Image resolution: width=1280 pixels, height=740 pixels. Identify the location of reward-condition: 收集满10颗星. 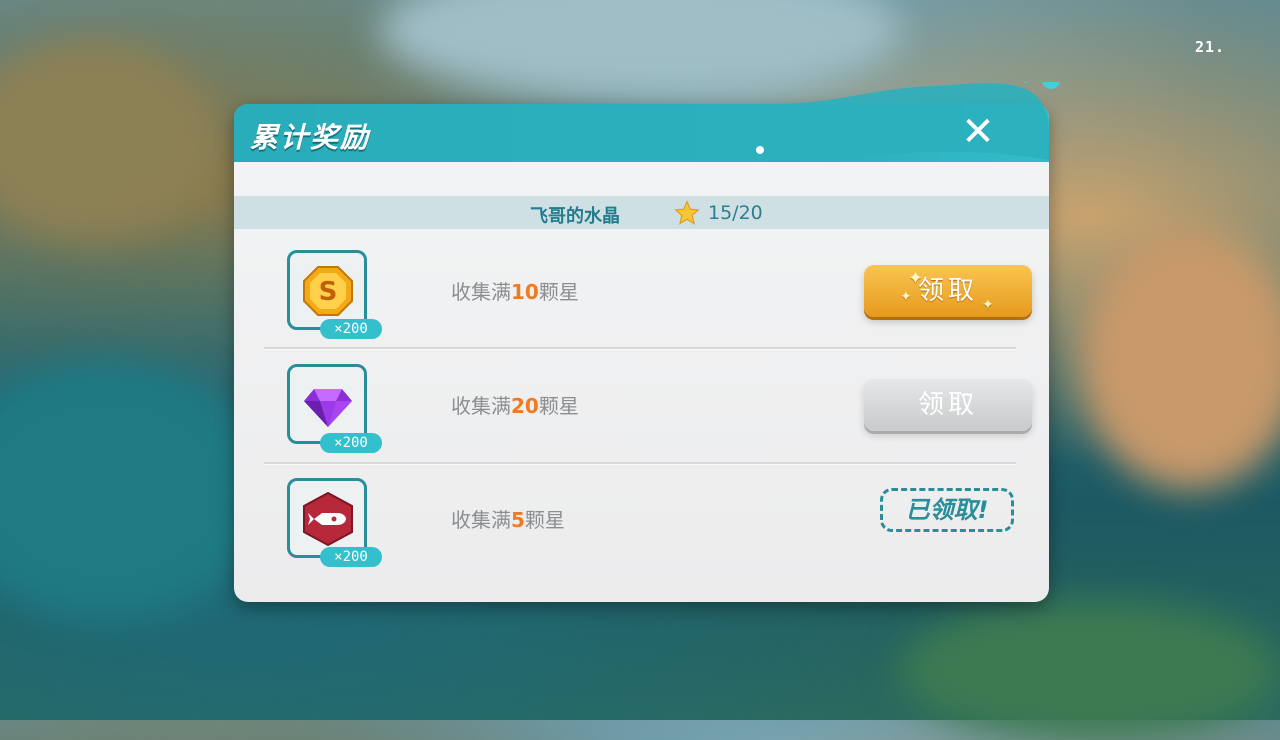
(515, 290).